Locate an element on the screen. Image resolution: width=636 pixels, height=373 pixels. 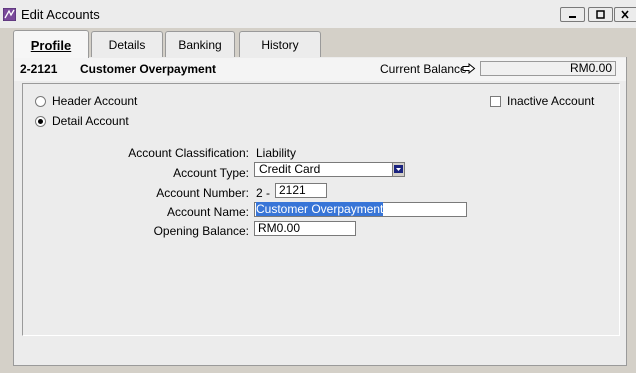
account-number-field: 2121 is located at coordinates (301, 190).